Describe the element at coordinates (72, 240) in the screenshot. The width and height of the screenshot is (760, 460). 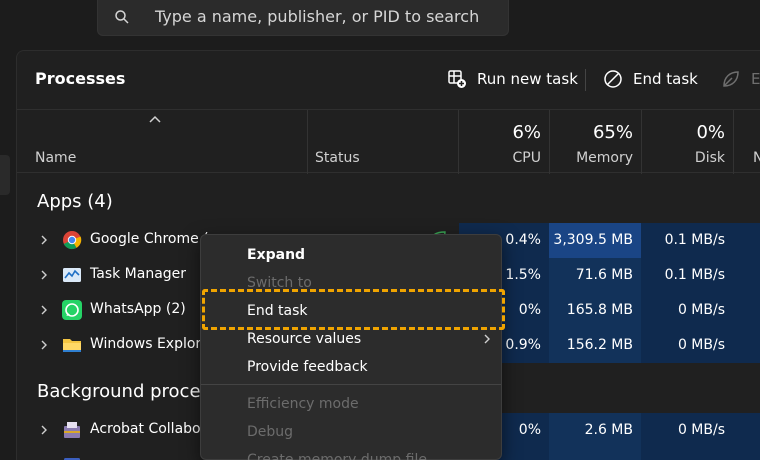
I see `chrome-icon` at that location.